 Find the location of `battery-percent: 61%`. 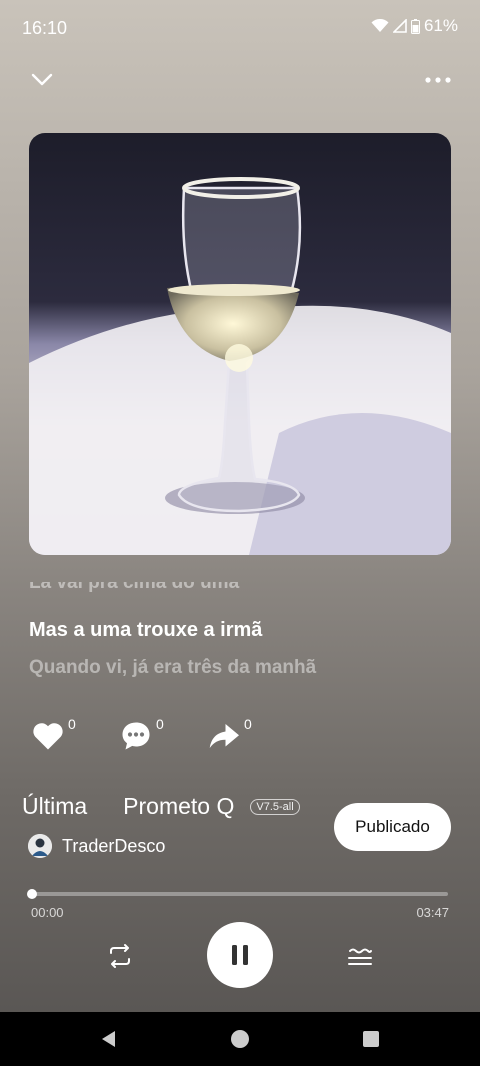

battery-percent: 61% is located at coordinates (440, 25).